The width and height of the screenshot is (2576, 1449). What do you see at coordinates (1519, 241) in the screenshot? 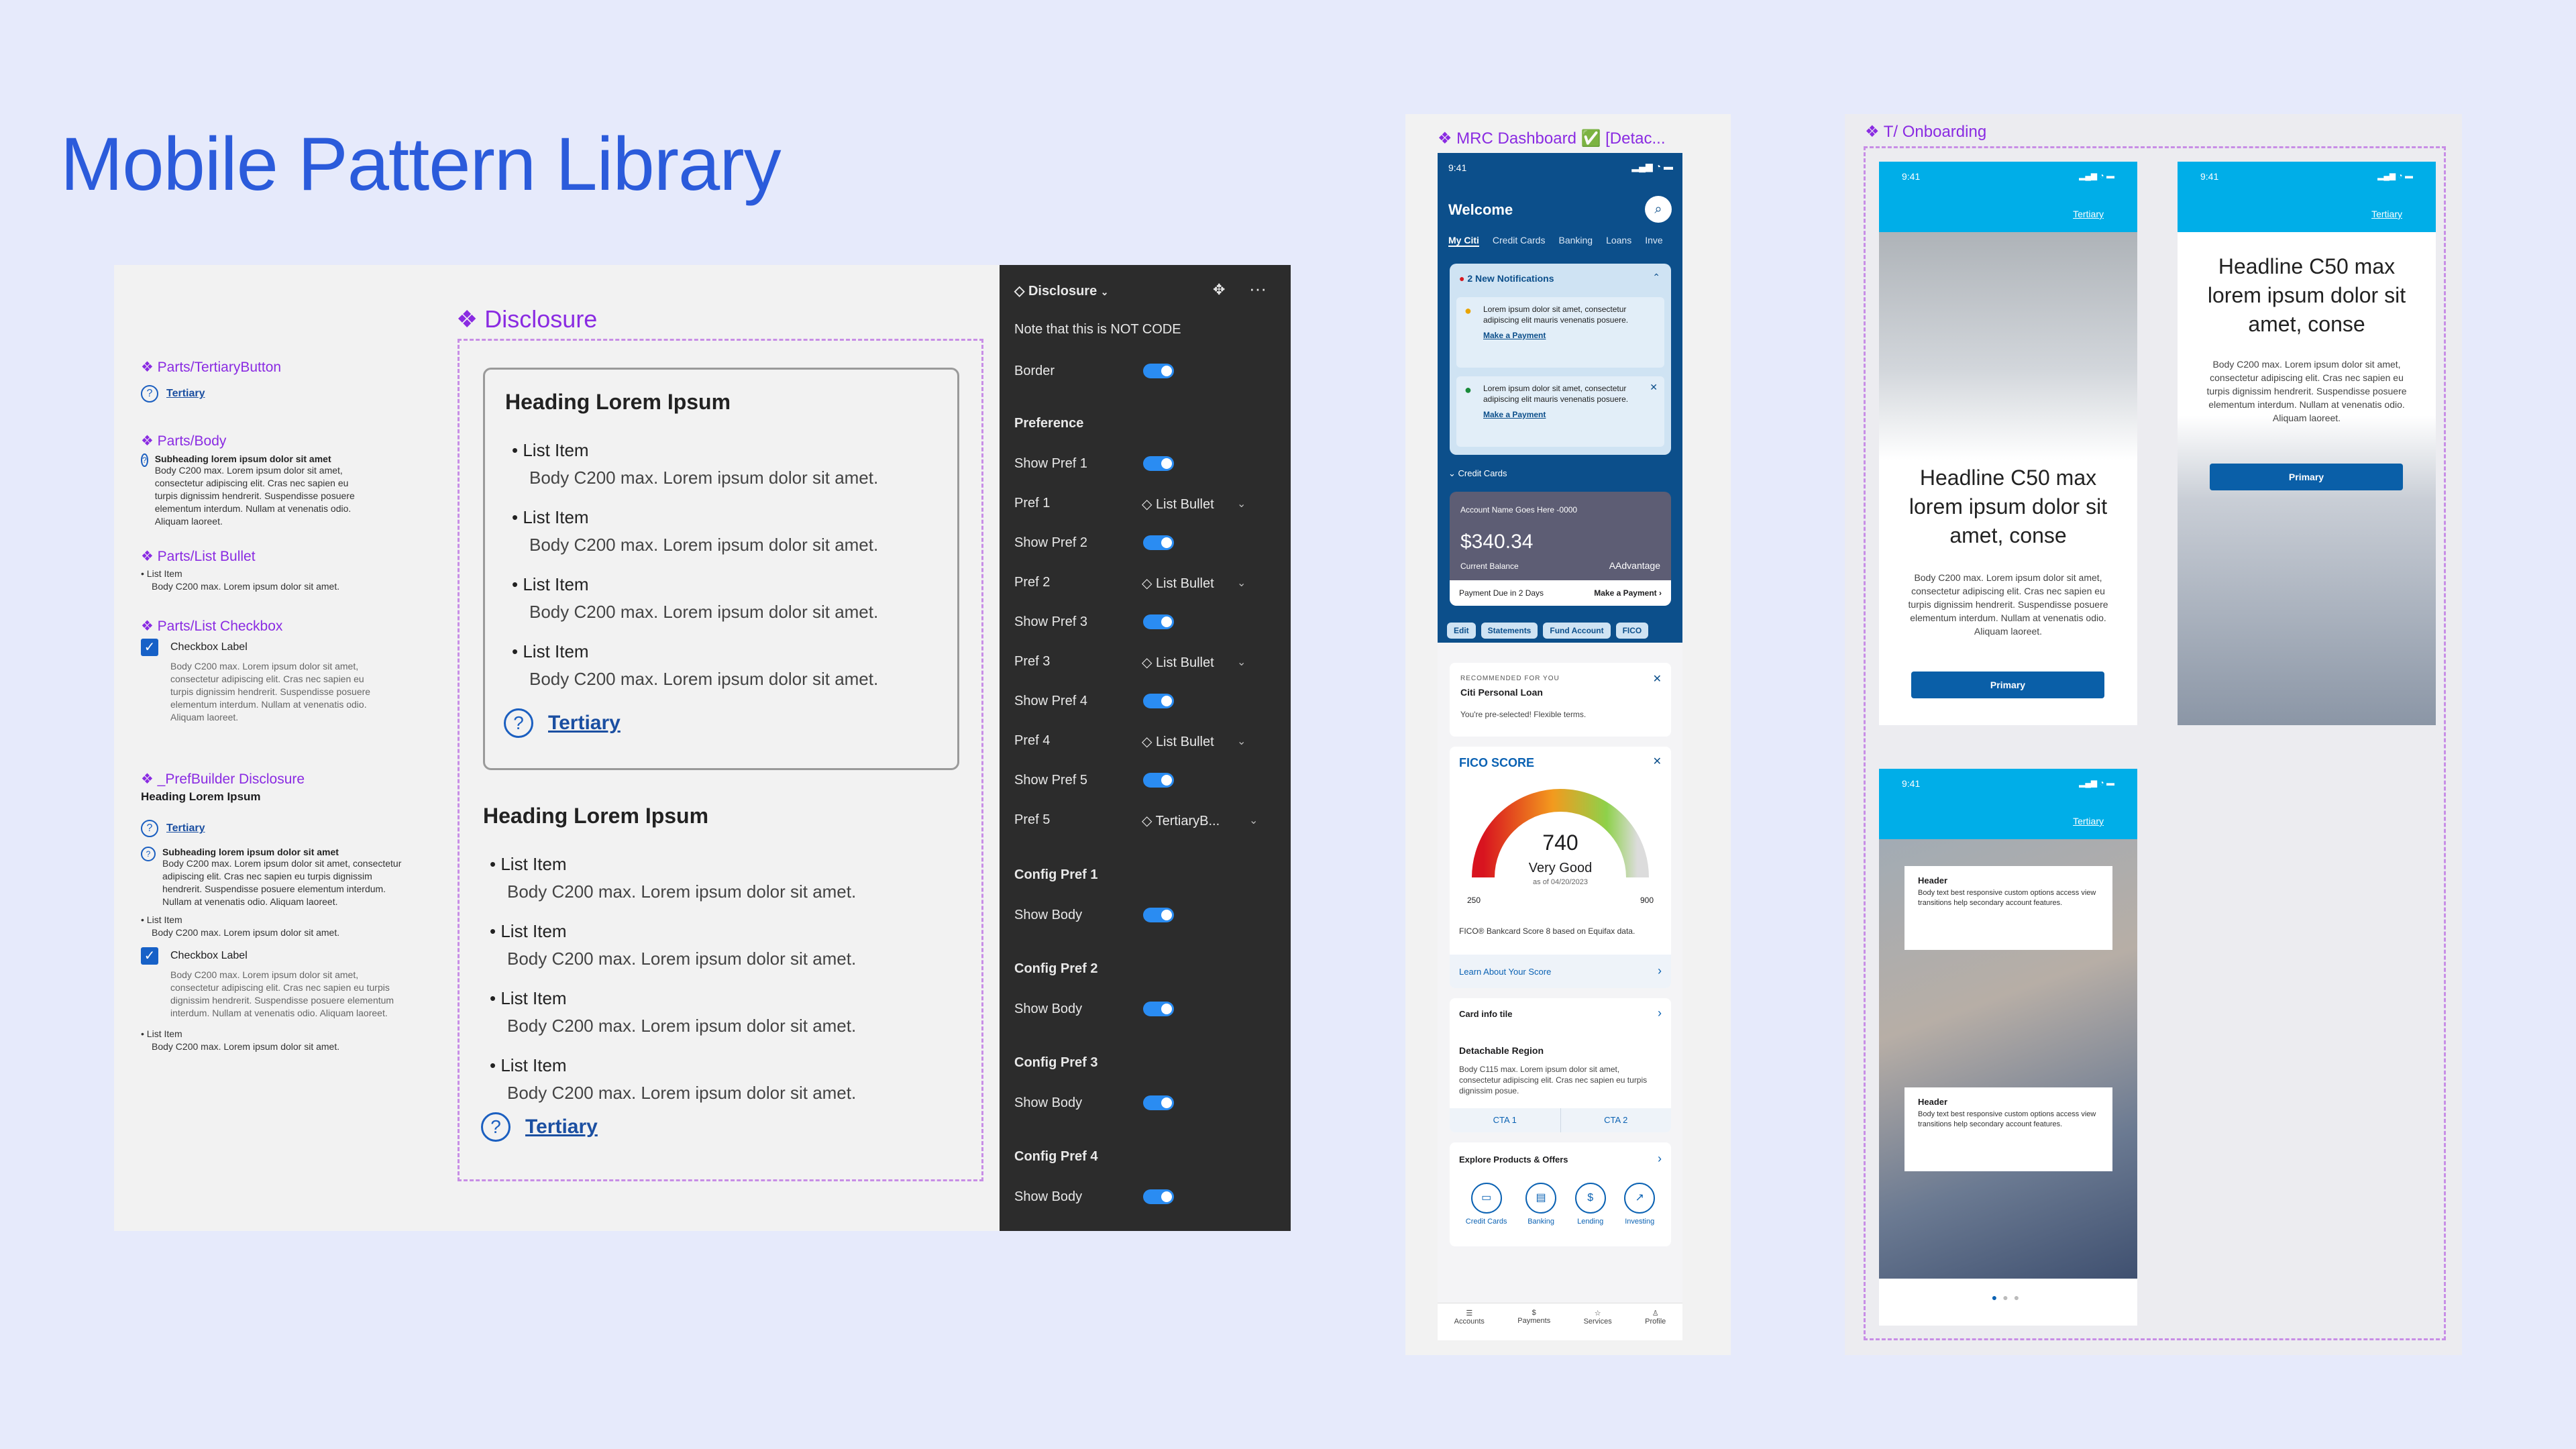
I see `tab-credit-cards: Credit Cards` at bounding box center [1519, 241].